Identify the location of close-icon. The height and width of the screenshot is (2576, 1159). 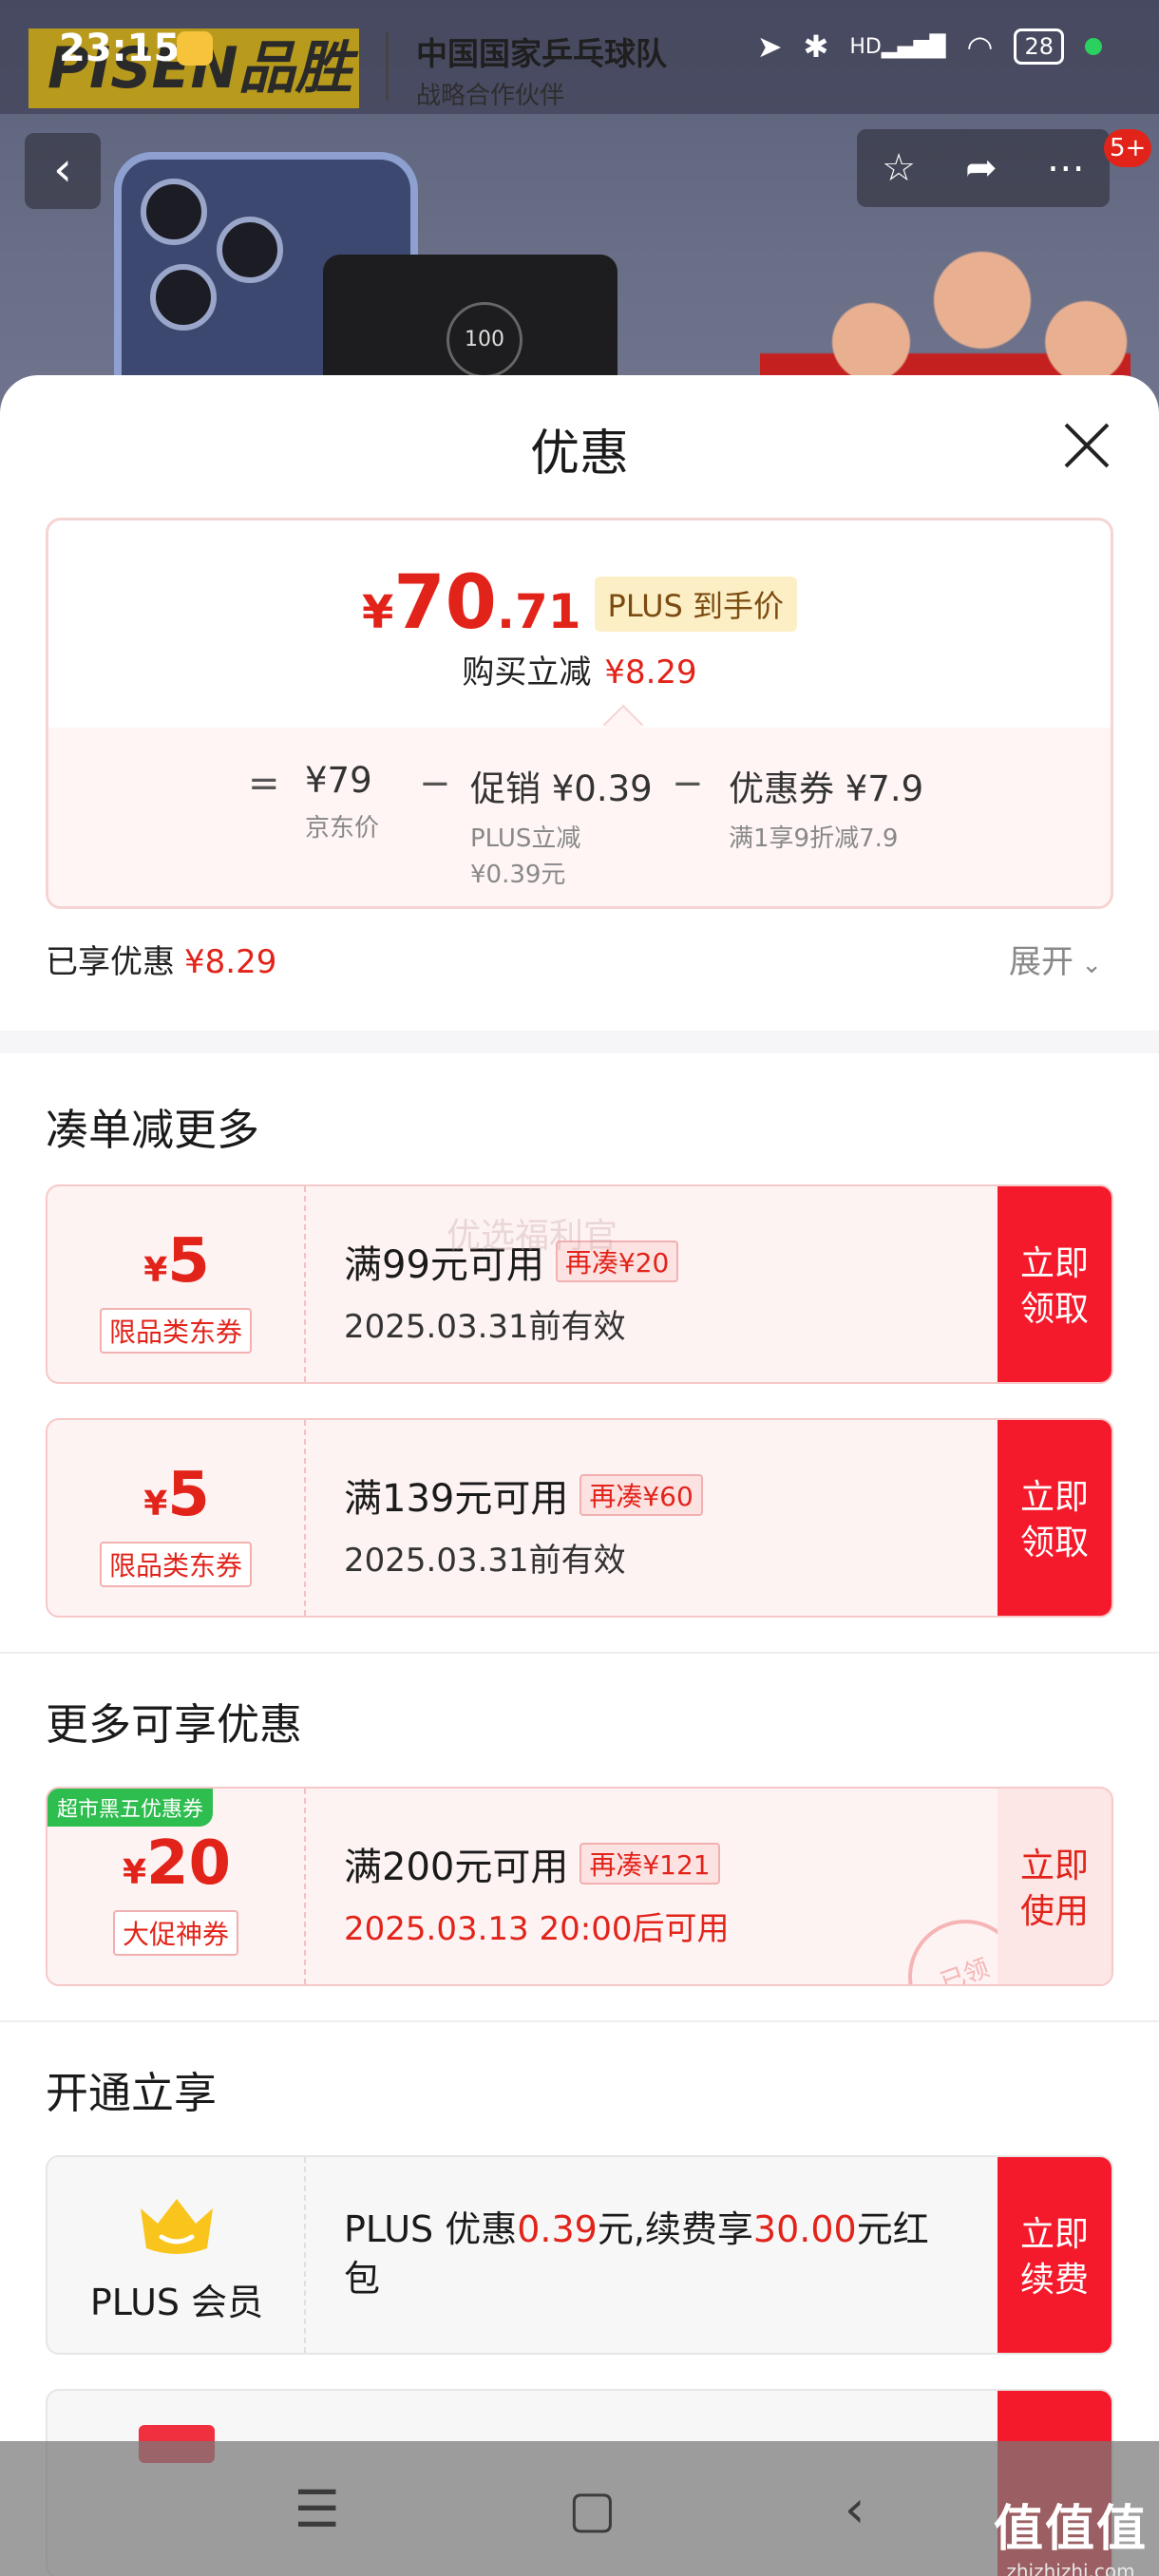
(1087, 445).